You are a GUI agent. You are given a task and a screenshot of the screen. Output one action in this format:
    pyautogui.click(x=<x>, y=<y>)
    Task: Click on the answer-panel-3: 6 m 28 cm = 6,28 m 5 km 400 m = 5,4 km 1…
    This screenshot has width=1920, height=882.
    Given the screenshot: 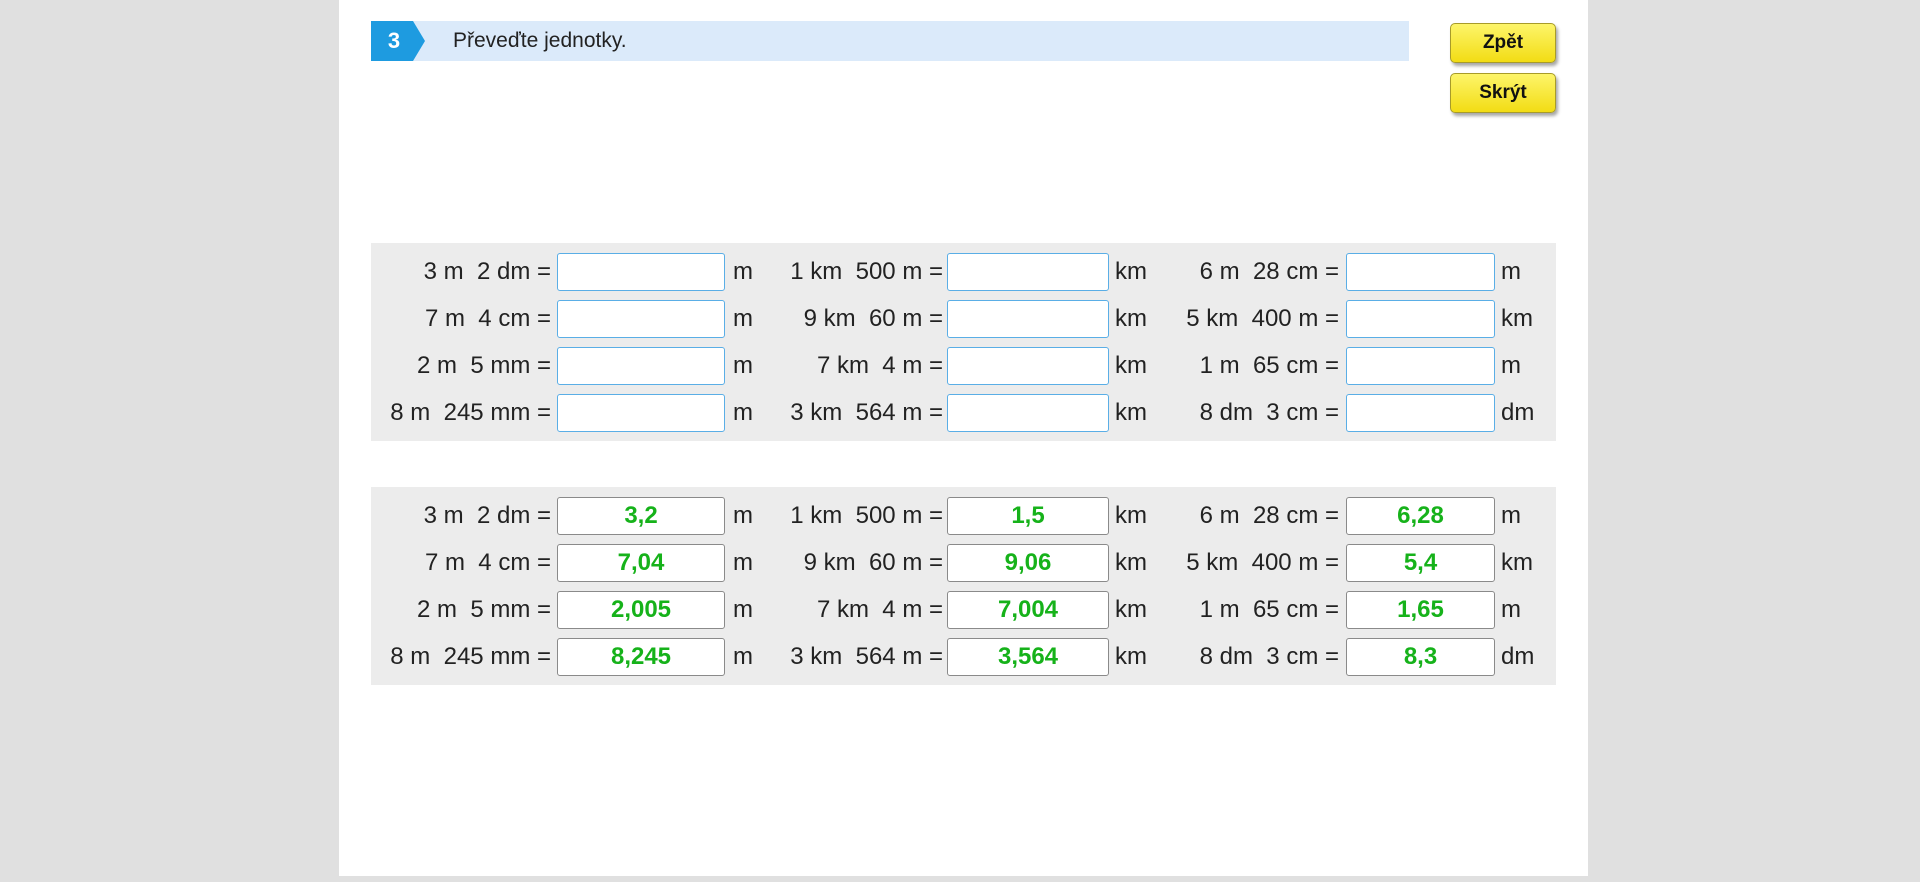 What is the action you would take?
    pyautogui.click(x=1358, y=586)
    